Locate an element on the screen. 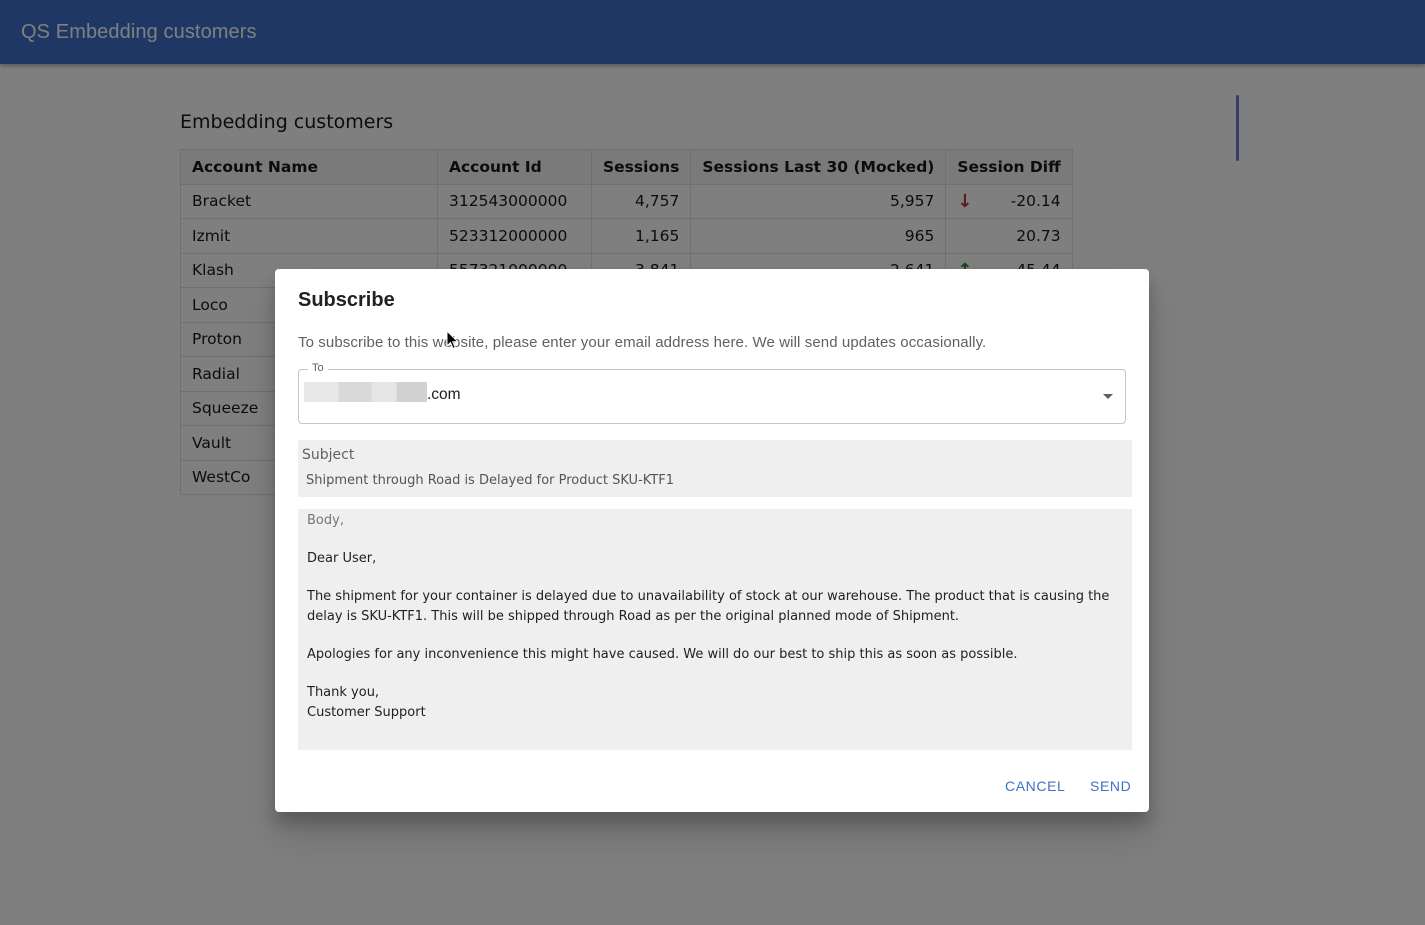 The width and height of the screenshot is (1425, 925). subject-label: Subject is located at coordinates (328, 455).